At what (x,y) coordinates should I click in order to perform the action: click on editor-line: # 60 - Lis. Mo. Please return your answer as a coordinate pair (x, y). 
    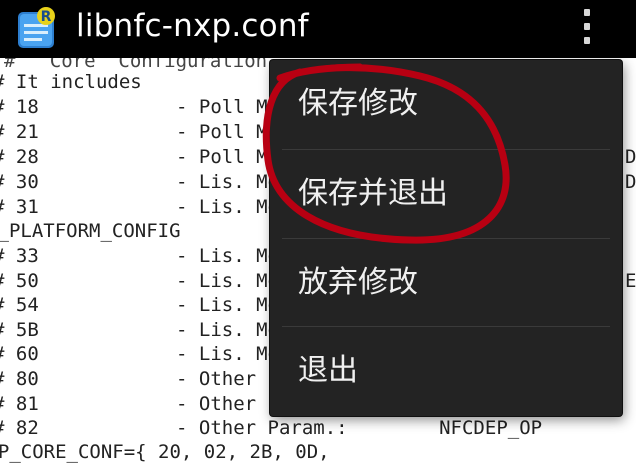
    Looking at the image, I should click on (139, 354).